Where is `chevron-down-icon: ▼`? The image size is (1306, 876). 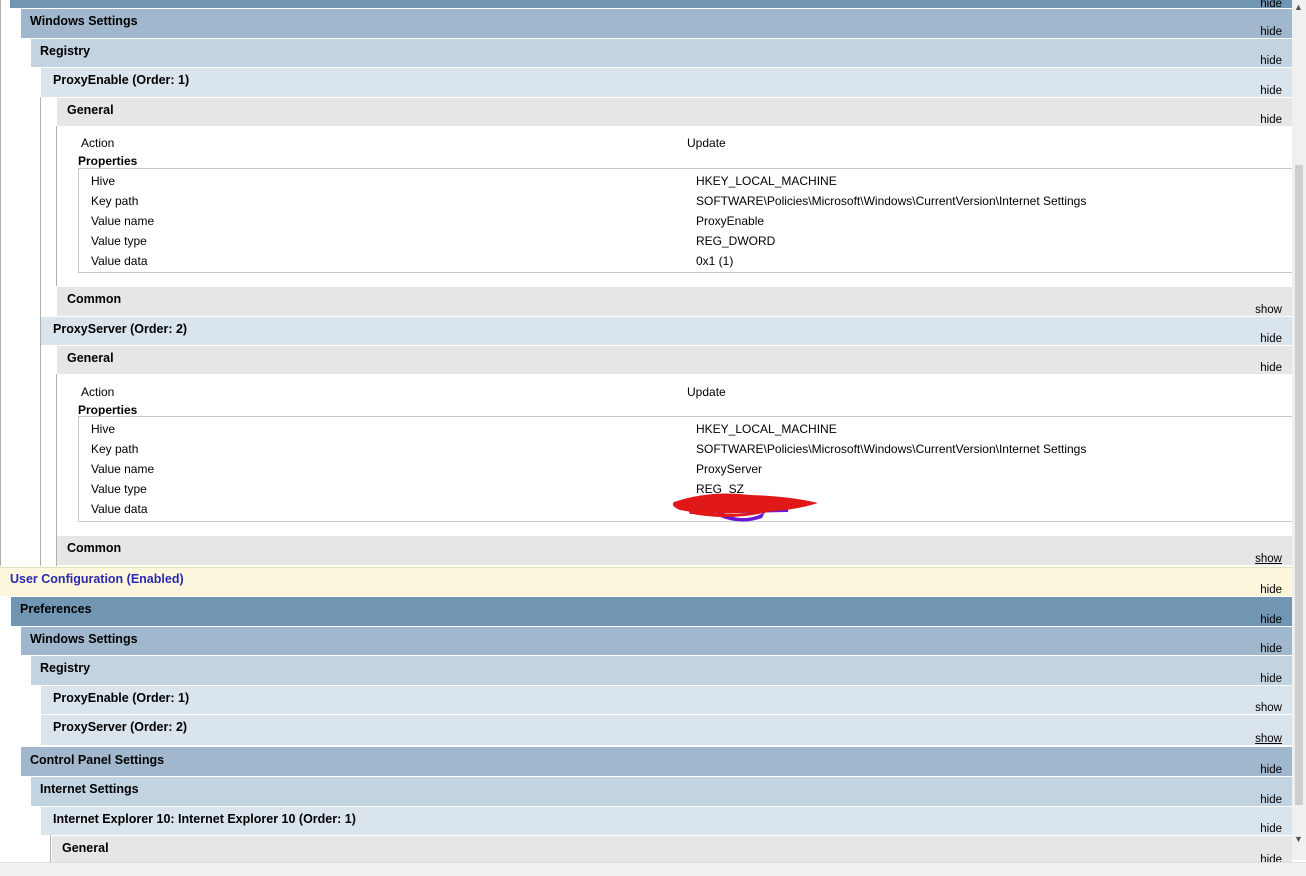
chevron-down-icon: ▼ is located at coordinates (1298, 839).